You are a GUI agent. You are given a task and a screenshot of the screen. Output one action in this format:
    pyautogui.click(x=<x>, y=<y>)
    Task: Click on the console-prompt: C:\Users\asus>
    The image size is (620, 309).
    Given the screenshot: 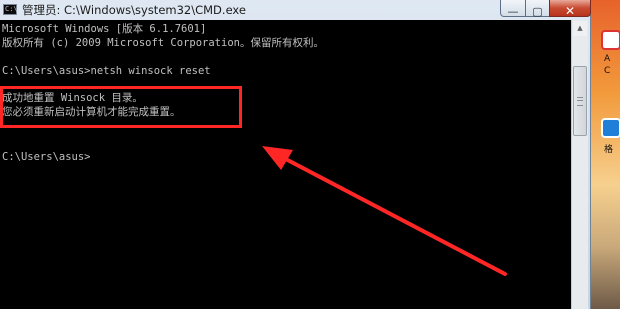 What is the action you would take?
    pyautogui.click(x=46, y=157)
    